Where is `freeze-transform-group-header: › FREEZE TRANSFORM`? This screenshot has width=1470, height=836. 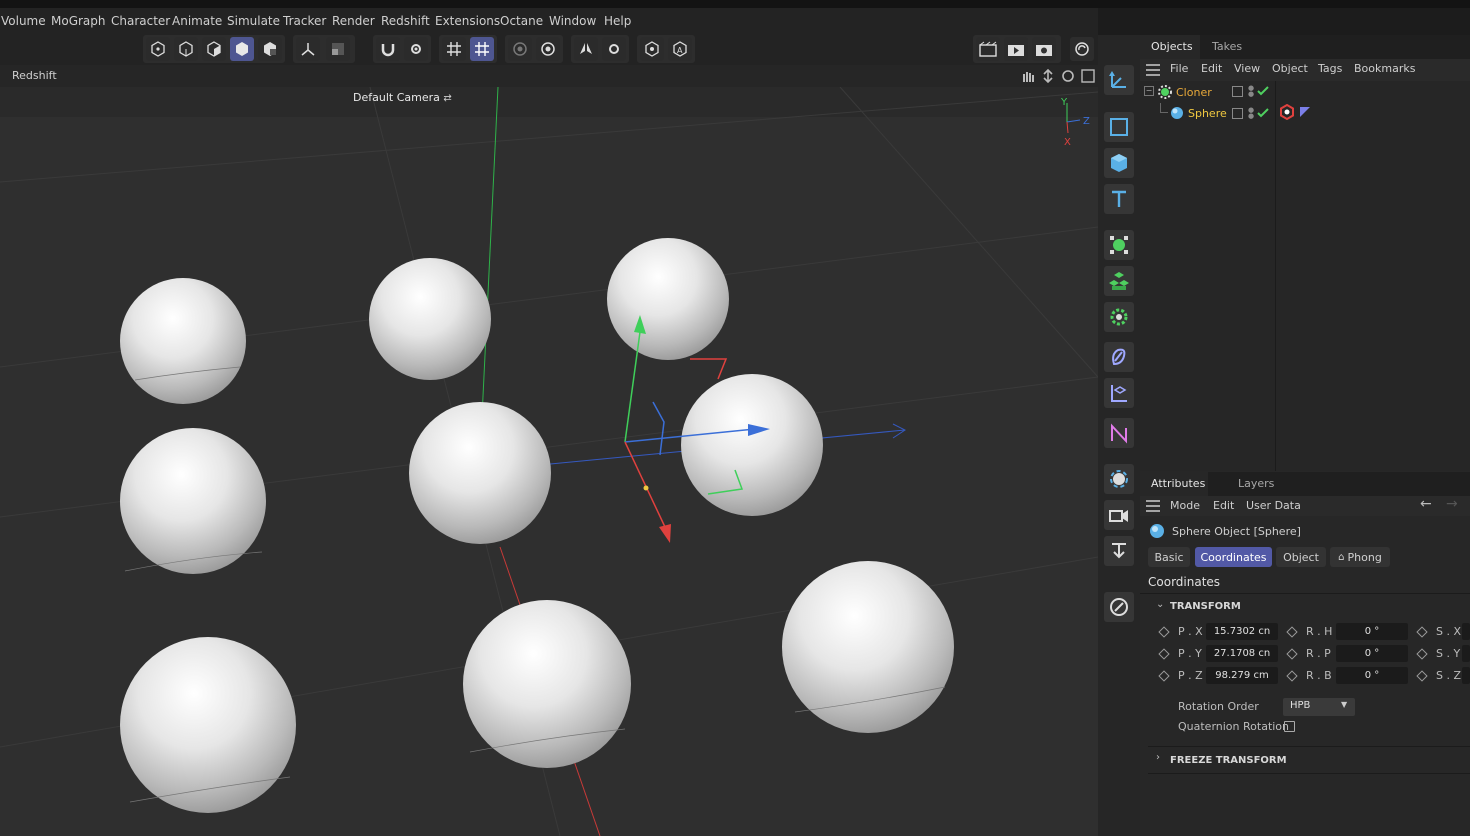 freeze-transform-group-header: › FREEZE TRANSFORM is located at coordinates (1248, 760).